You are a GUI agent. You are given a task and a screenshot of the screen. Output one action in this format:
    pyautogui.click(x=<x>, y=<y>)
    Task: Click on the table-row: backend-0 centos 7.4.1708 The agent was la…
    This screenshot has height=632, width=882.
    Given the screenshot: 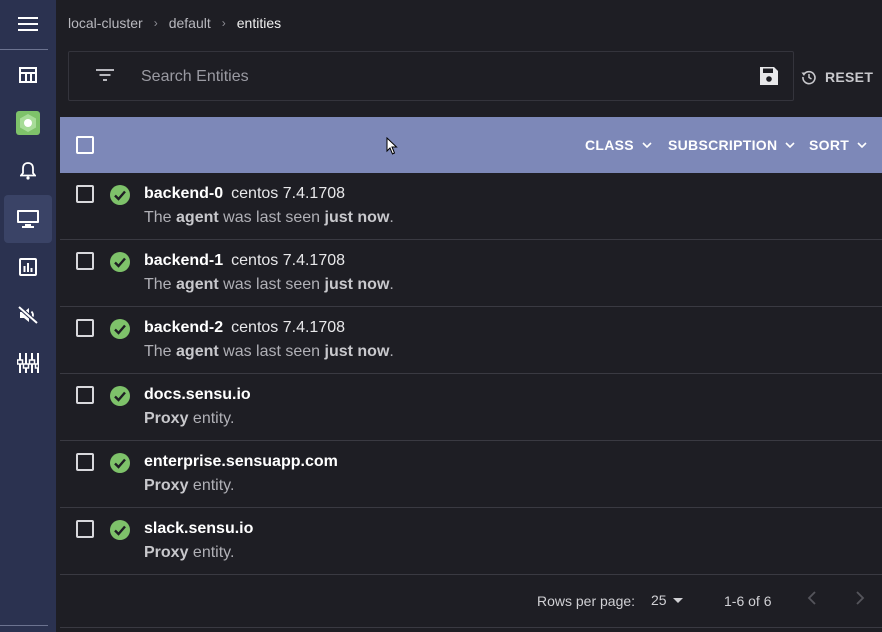 What is the action you would take?
    pyautogui.click(x=471, y=206)
    